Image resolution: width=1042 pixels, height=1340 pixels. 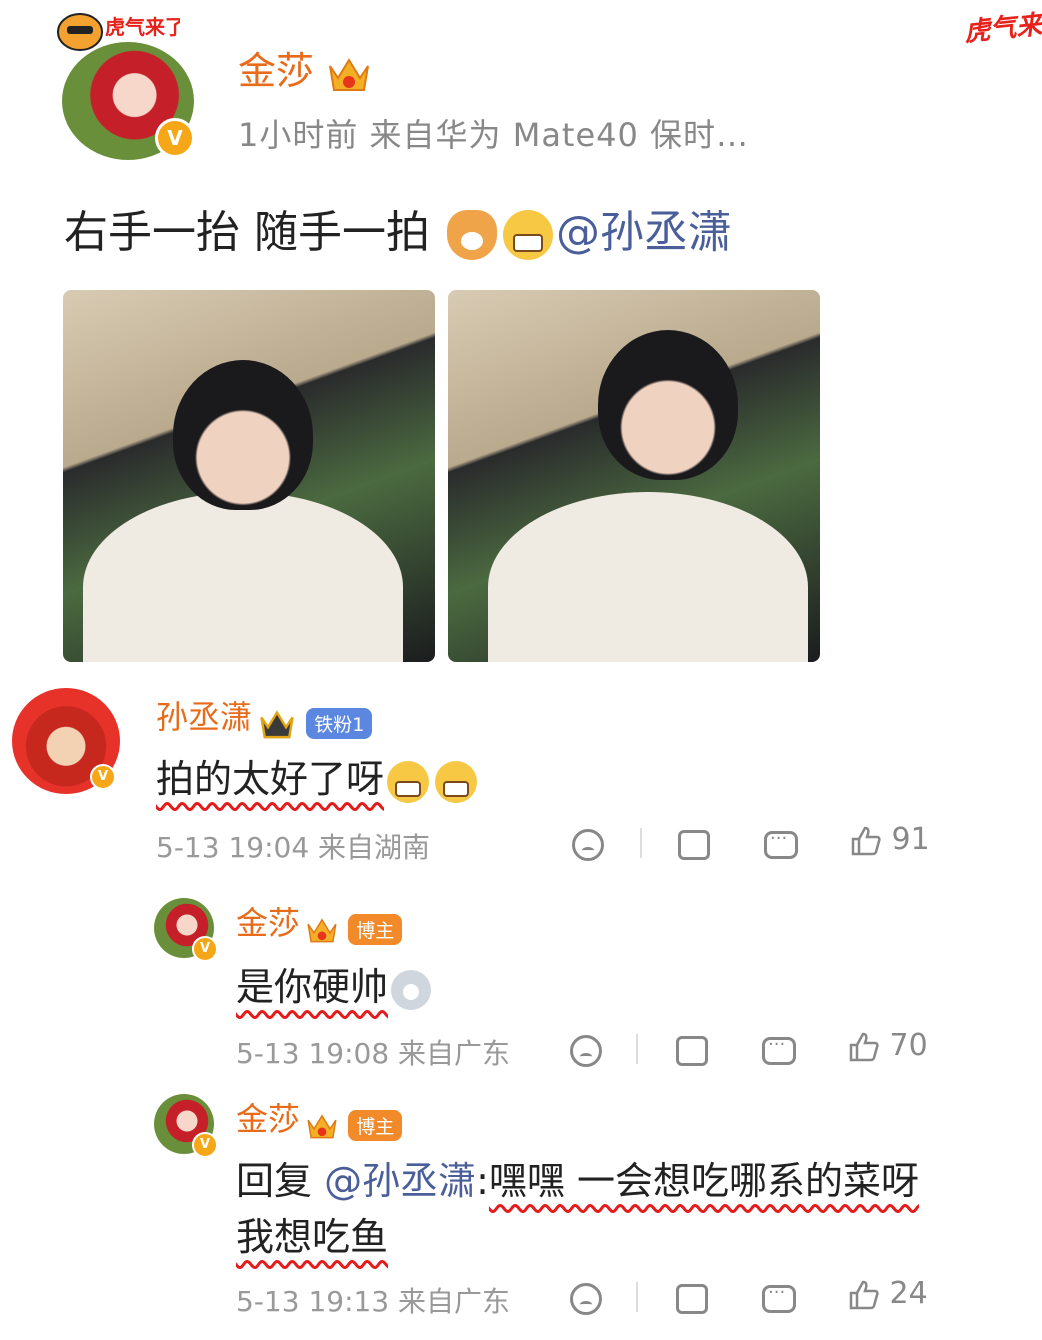 What do you see at coordinates (373, 1053) in the screenshot?
I see `comment-meta: 5-13 19:08 来自广东` at bounding box center [373, 1053].